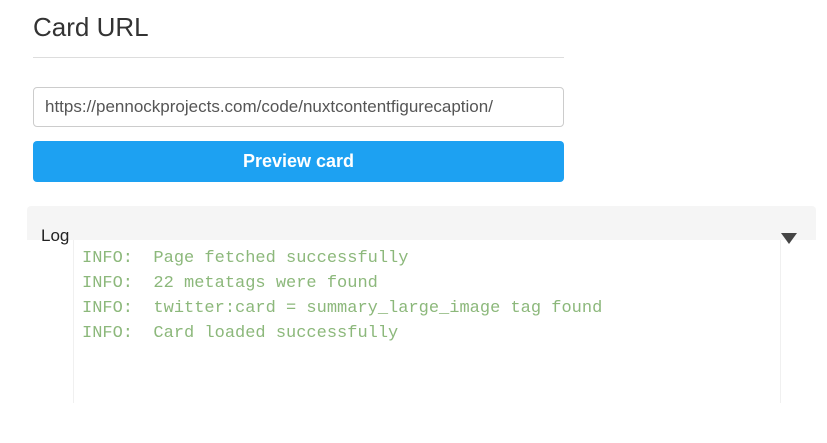 The width and height of the screenshot is (827, 443). What do you see at coordinates (298, 161) in the screenshot?
I see `preview-card-button: Preview card` at bounding box center [298, 161].